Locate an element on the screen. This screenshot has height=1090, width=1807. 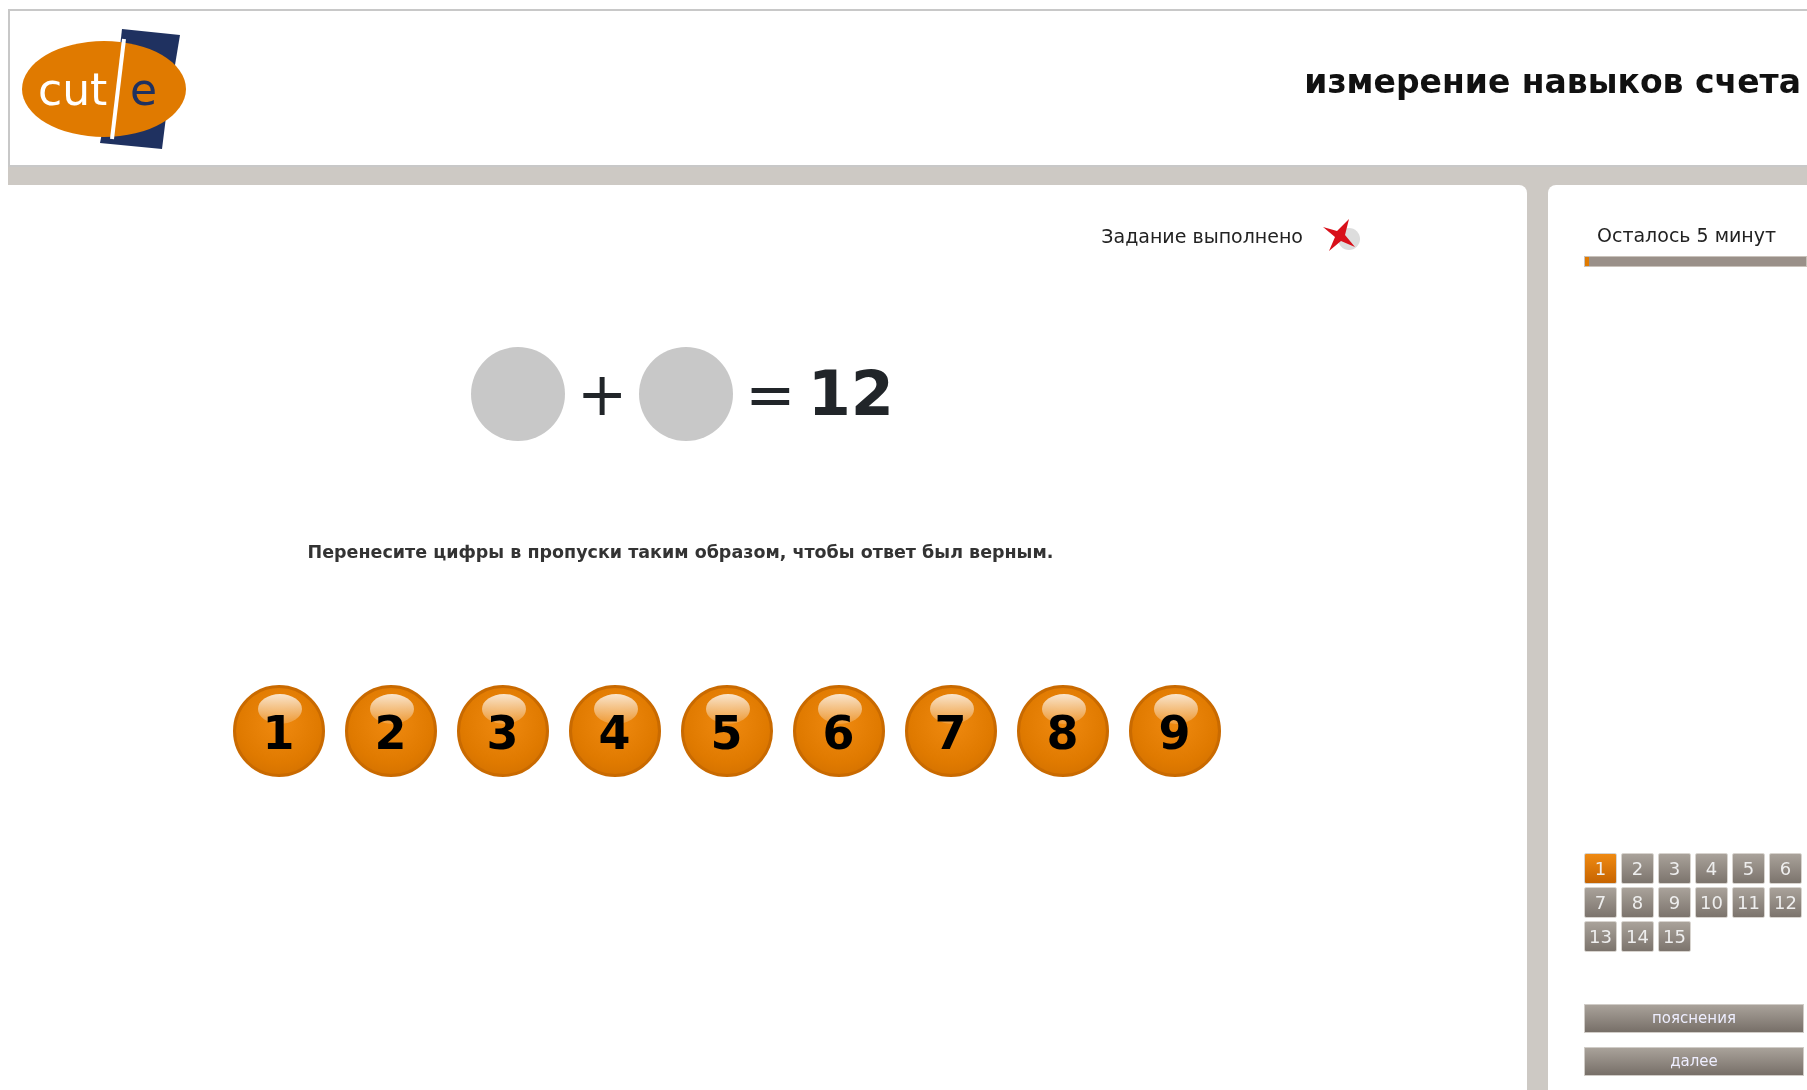
result-number: 12 is located at coordinates (850, 394).